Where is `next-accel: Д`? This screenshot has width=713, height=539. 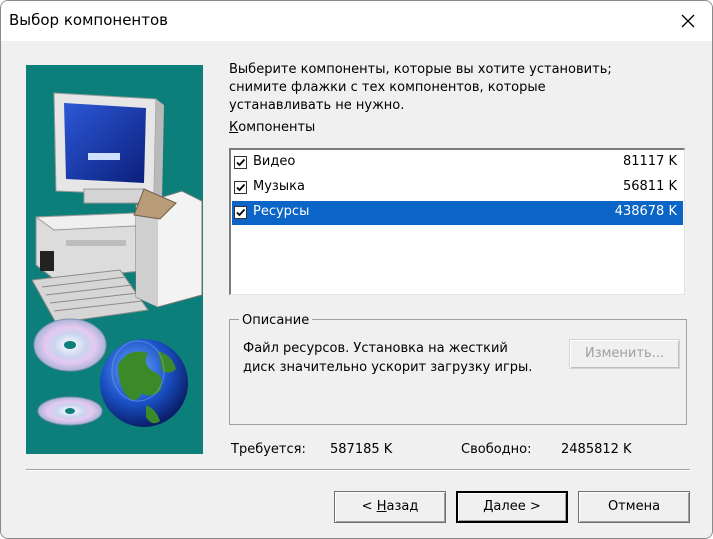
next-accel: Д is located at coordinates (488, 506).